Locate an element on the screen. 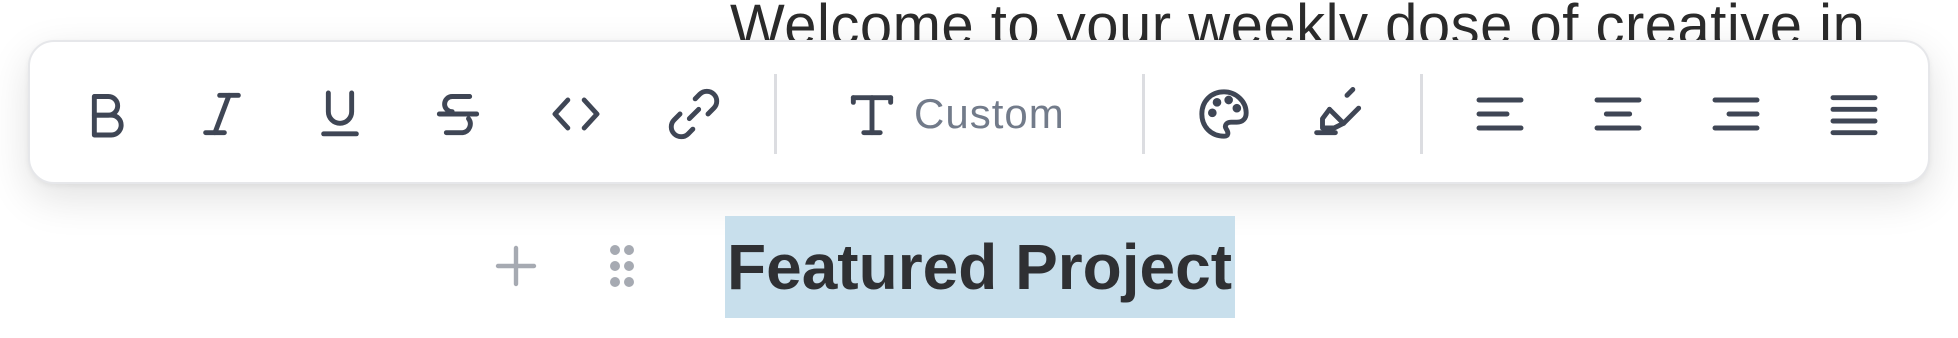 Image resolution: width=1958 pixels, height=338 pixels. strikethrough-button is located at coordinates (458, 114).